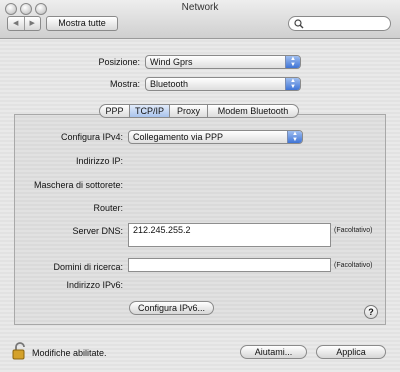  Describe the element at coordinates (371, 312) in the screenshot. I see `help-icon: ?` at that location.